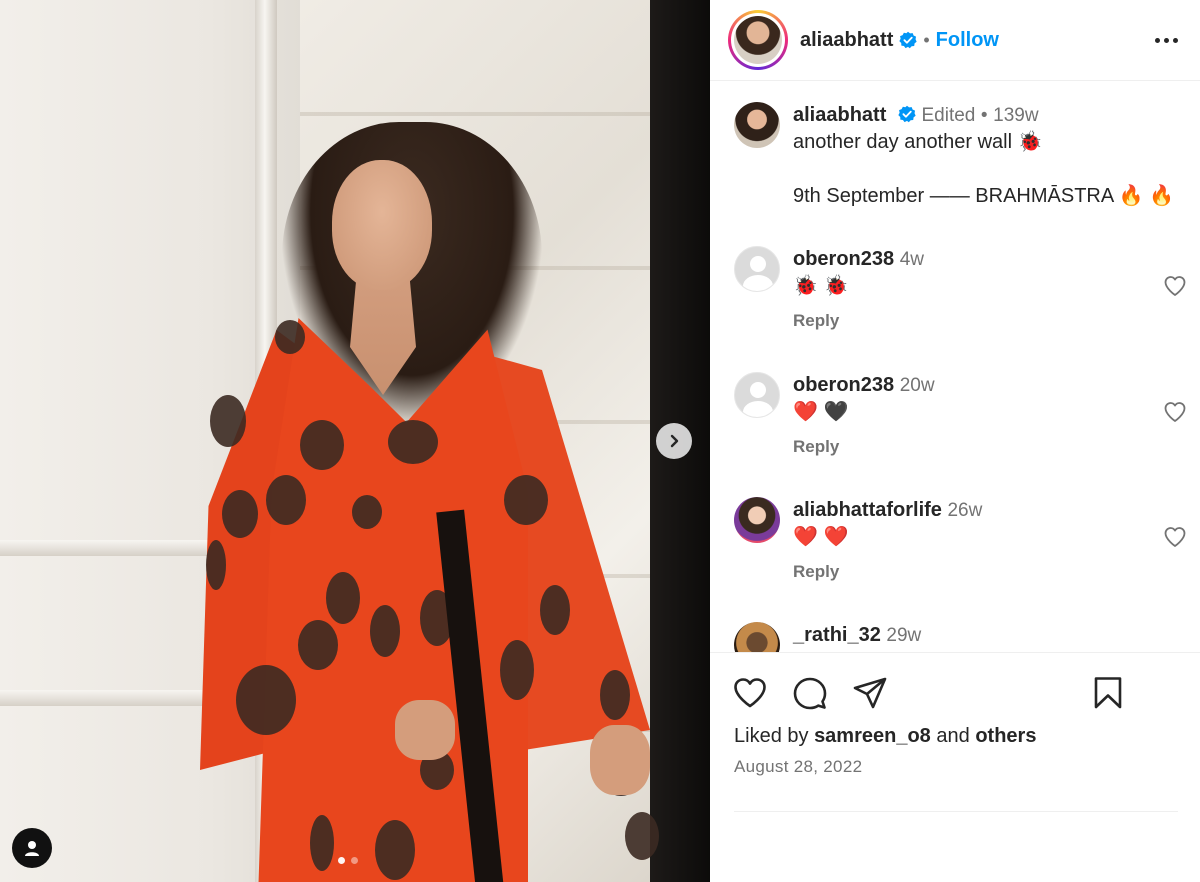 This screenshot has width=1200, height=882. I want to click on divider, so click(956, 811).